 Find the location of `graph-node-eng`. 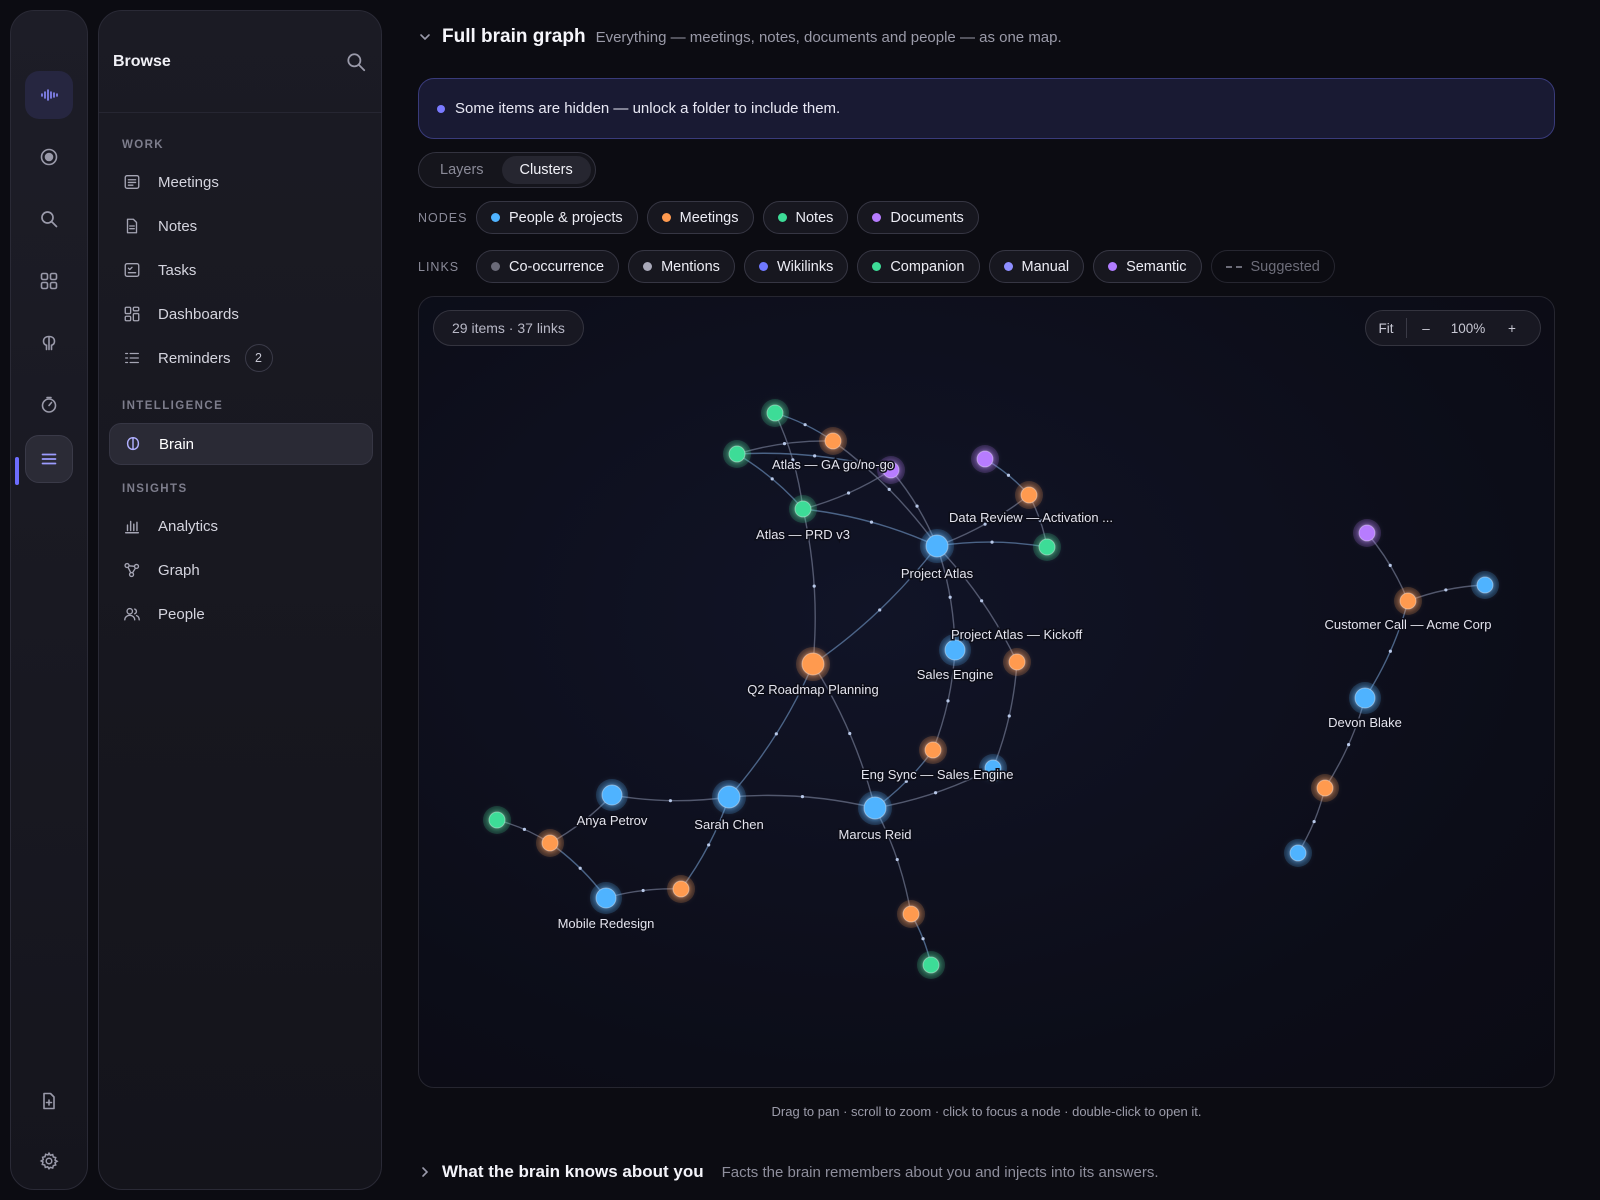

graph-node-eng is located at coordinates (933, 750).